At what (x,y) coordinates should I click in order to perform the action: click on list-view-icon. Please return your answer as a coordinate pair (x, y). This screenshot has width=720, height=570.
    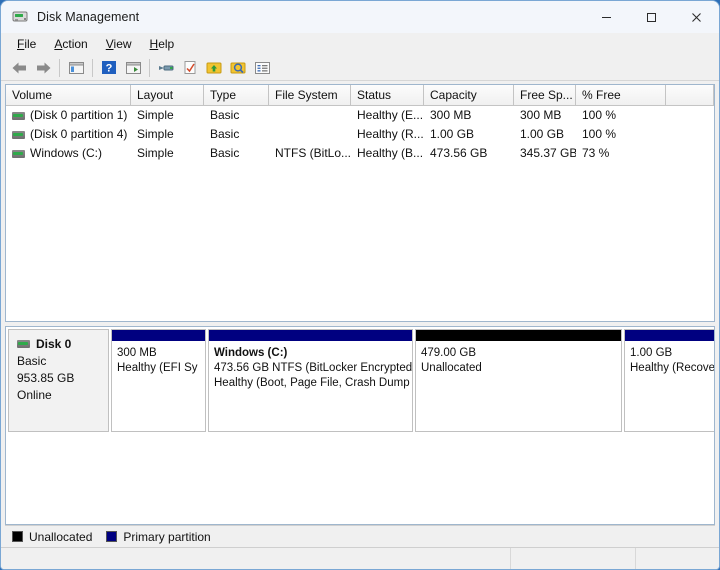
    Looking at the image, I should click on (262, 68).